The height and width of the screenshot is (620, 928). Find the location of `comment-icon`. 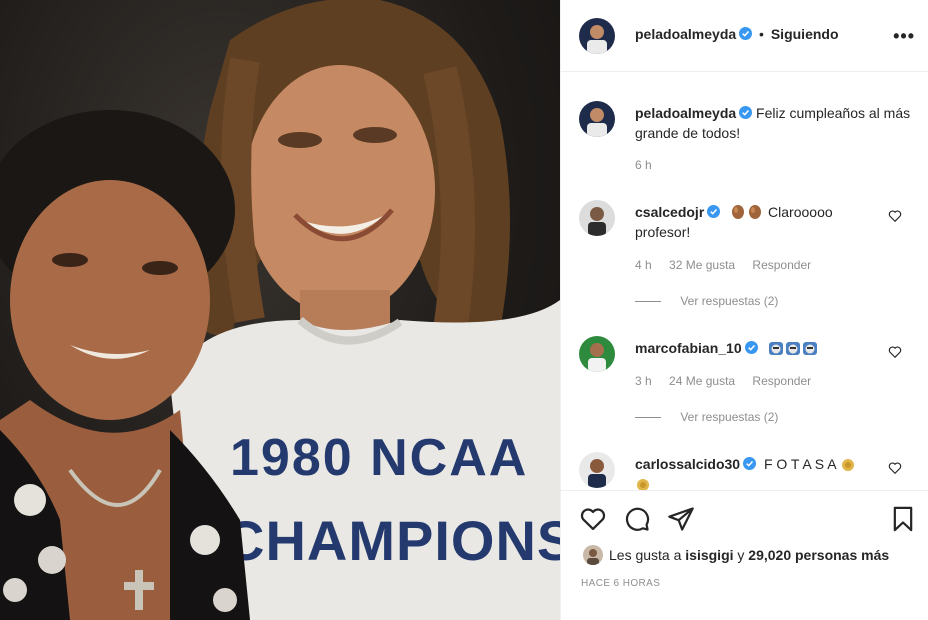

comment-icon is located at coordinates (637, 519).